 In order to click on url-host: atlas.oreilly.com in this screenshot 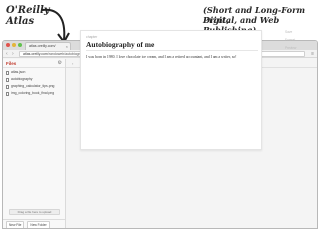, I will do `click(35, 54)`.